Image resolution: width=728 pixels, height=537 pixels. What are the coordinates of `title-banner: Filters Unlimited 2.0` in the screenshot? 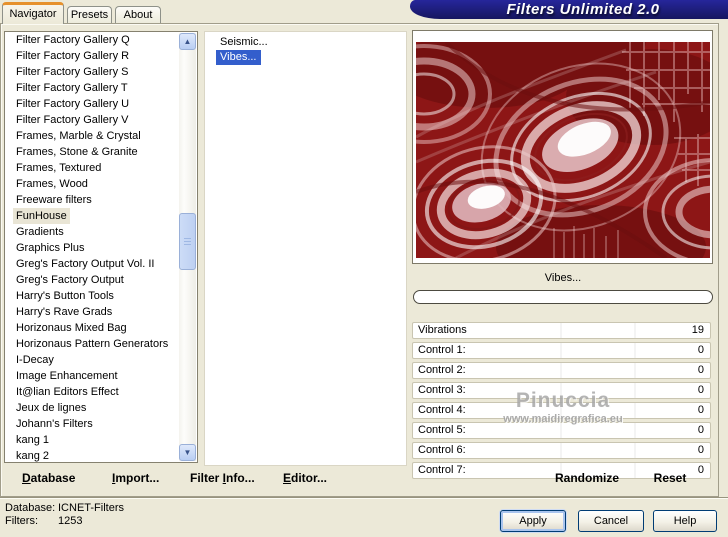 It's located at (569, 9).